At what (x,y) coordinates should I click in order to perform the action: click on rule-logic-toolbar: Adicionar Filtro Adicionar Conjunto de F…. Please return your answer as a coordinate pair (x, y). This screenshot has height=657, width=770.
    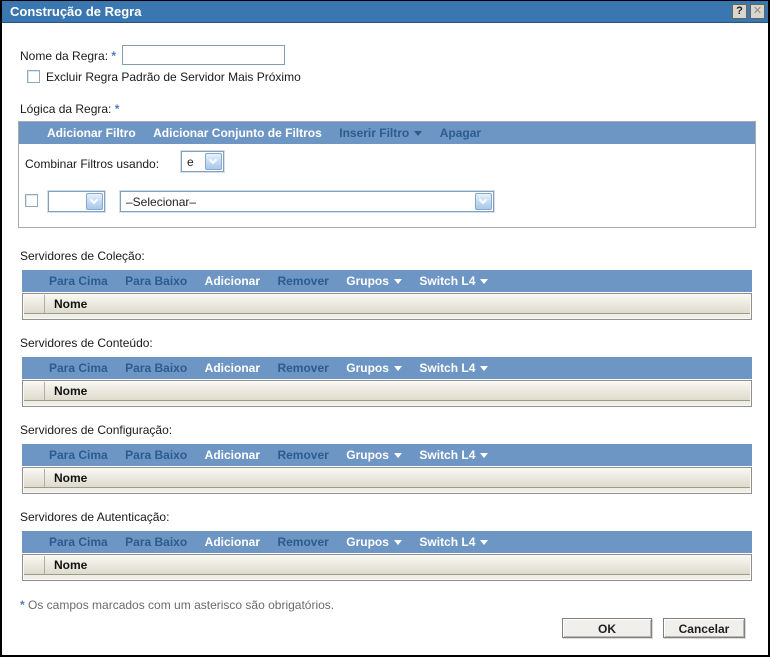
    Looking at the image, I should click on (387, 133).